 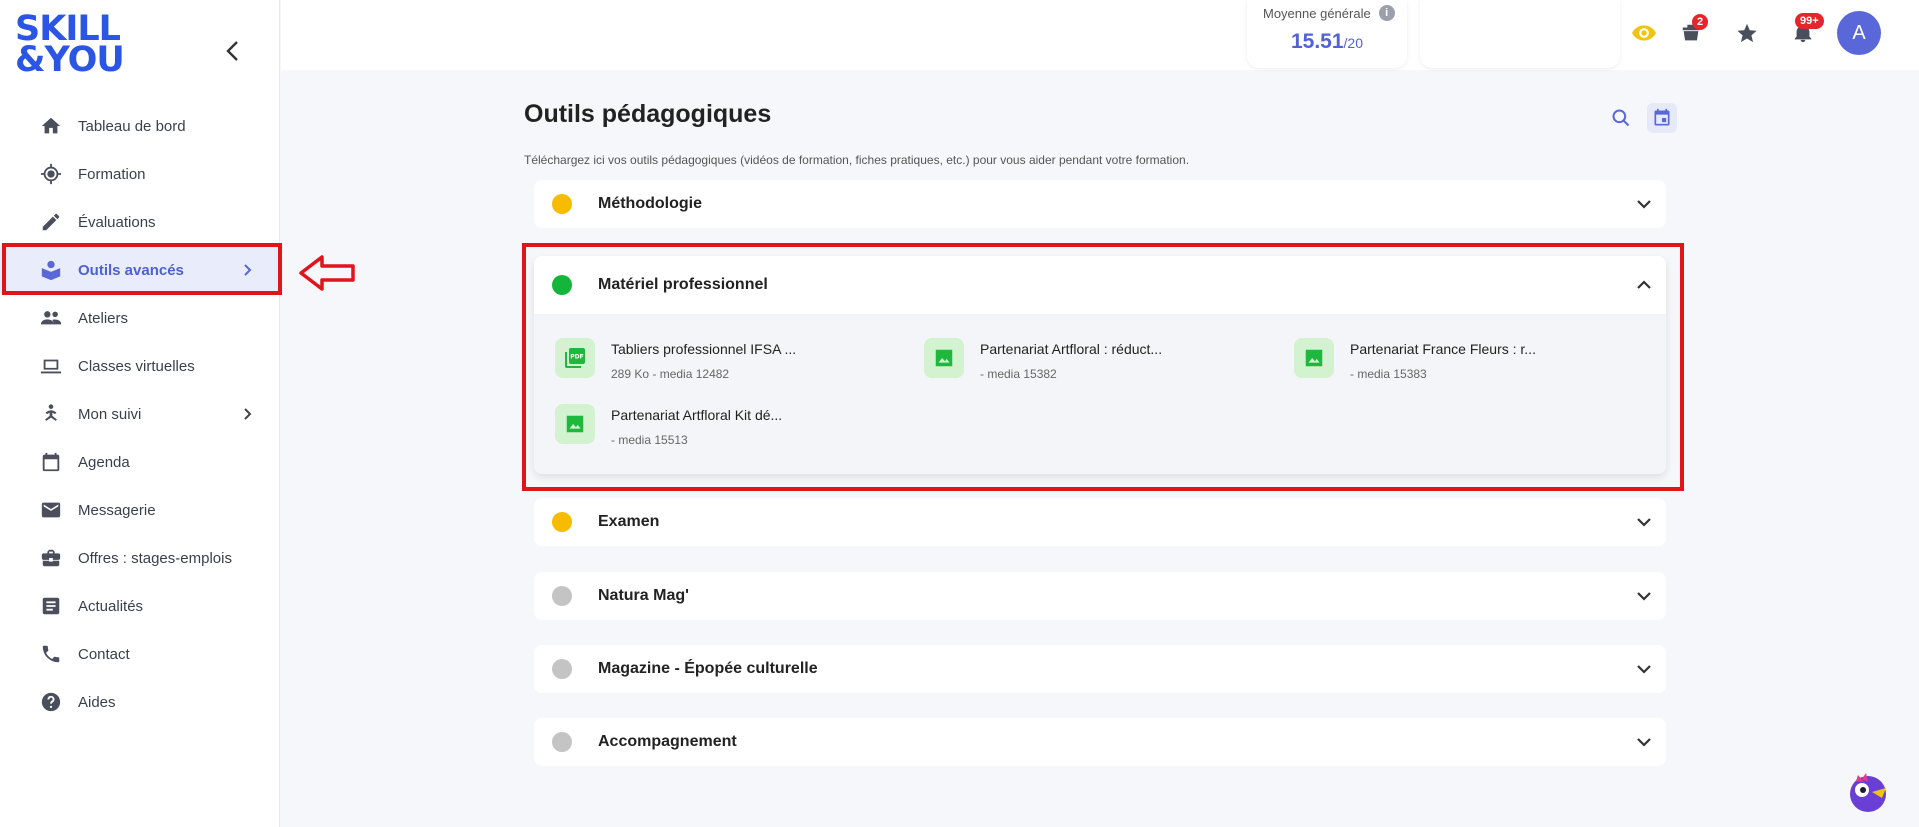 I want to click on sidebar-item-formation: Formation, so click(x=140, y=174).